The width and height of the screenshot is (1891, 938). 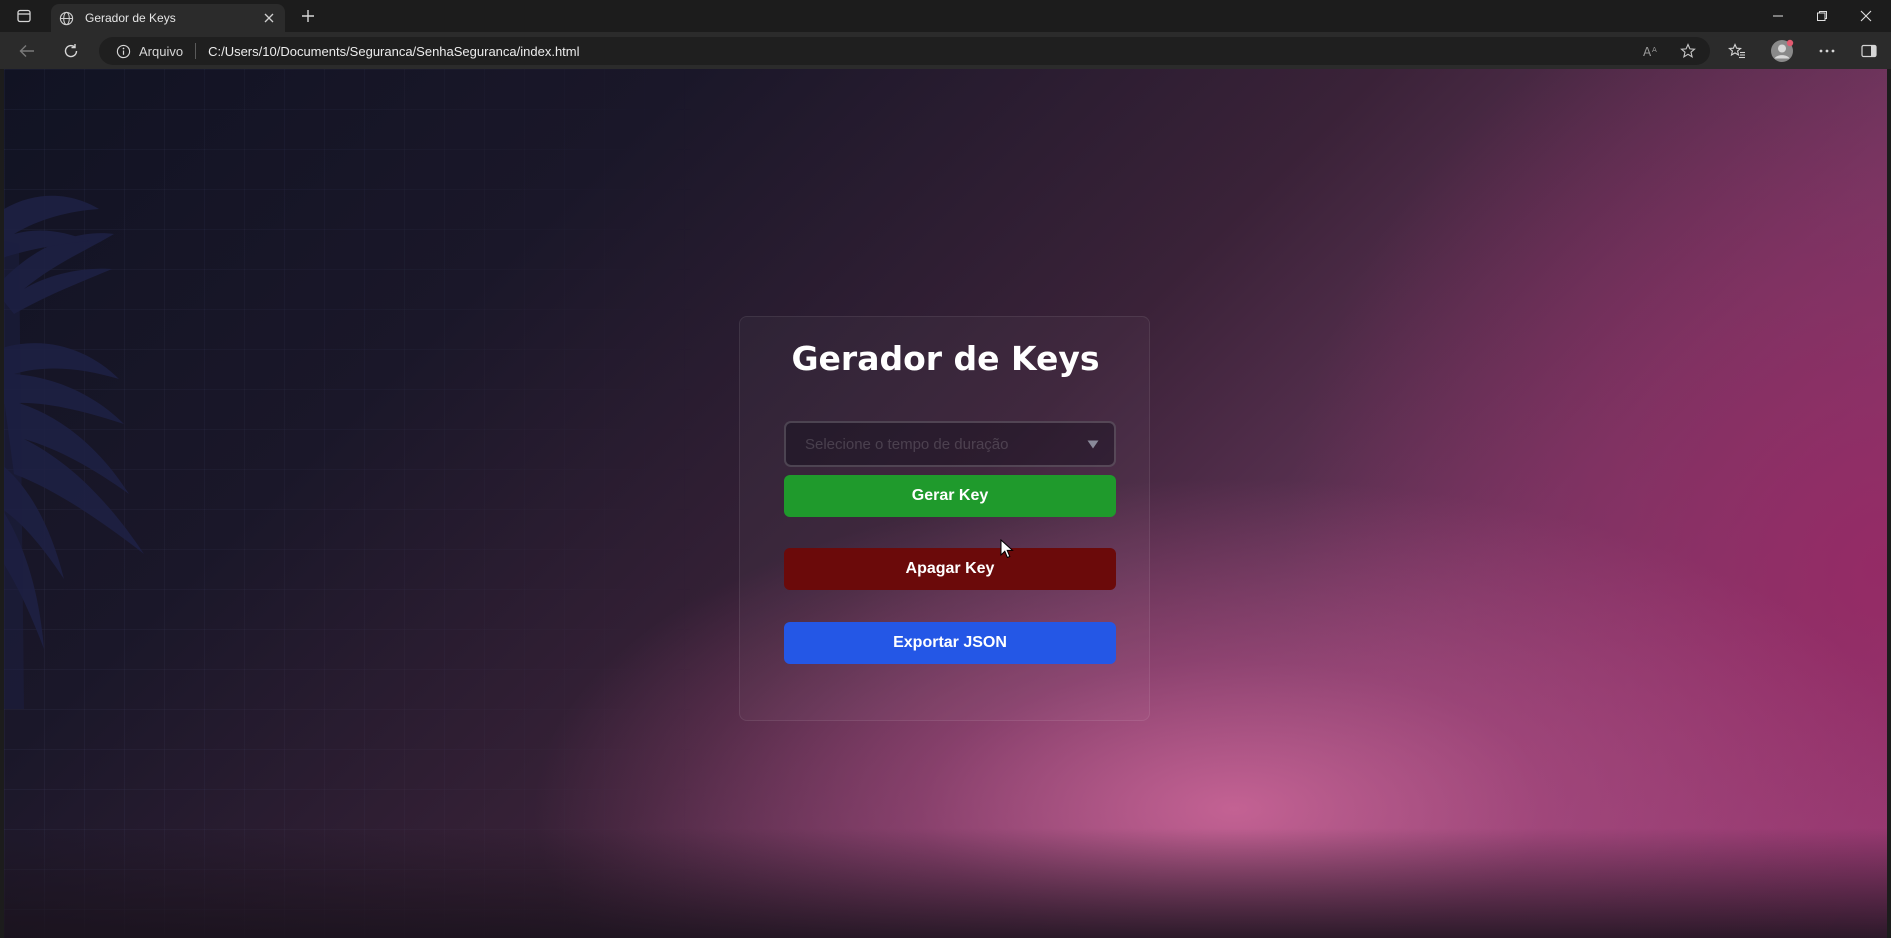 I want to click on restore-button, so click(x=1822, y=16).